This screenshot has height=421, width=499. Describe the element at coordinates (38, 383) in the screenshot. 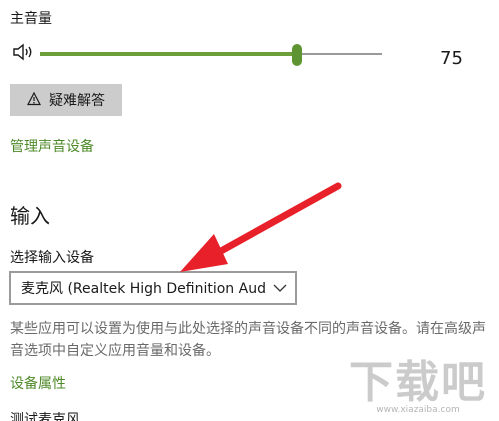

I see `device-properties-link: 设备属性` at that location.